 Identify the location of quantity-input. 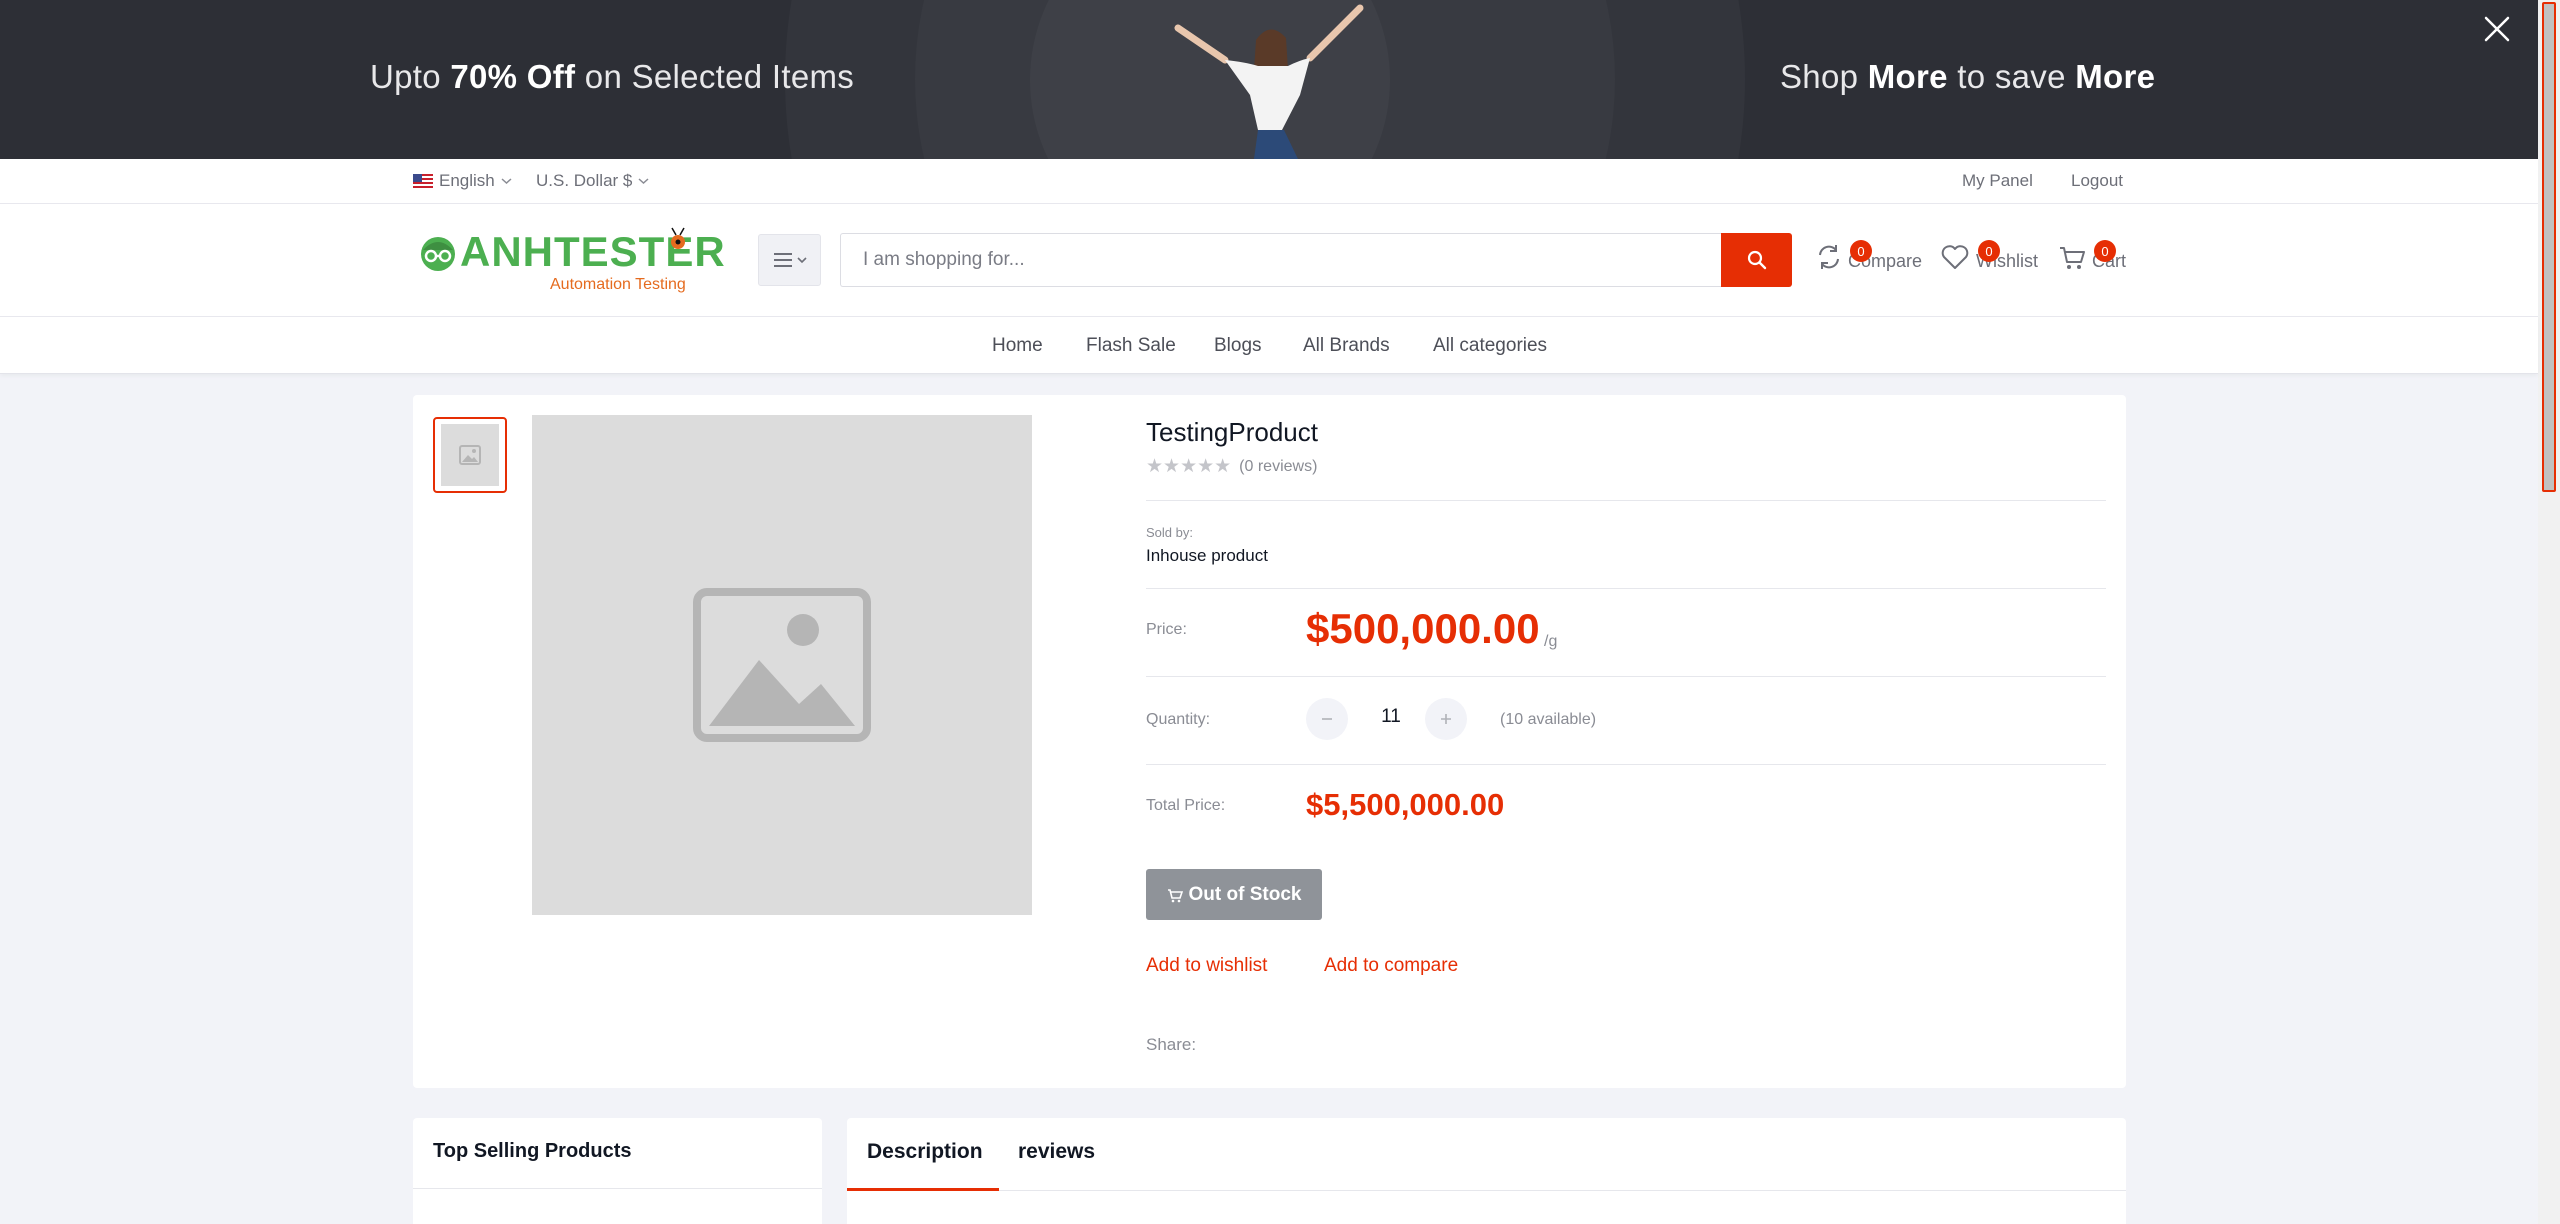
(1391, 717).